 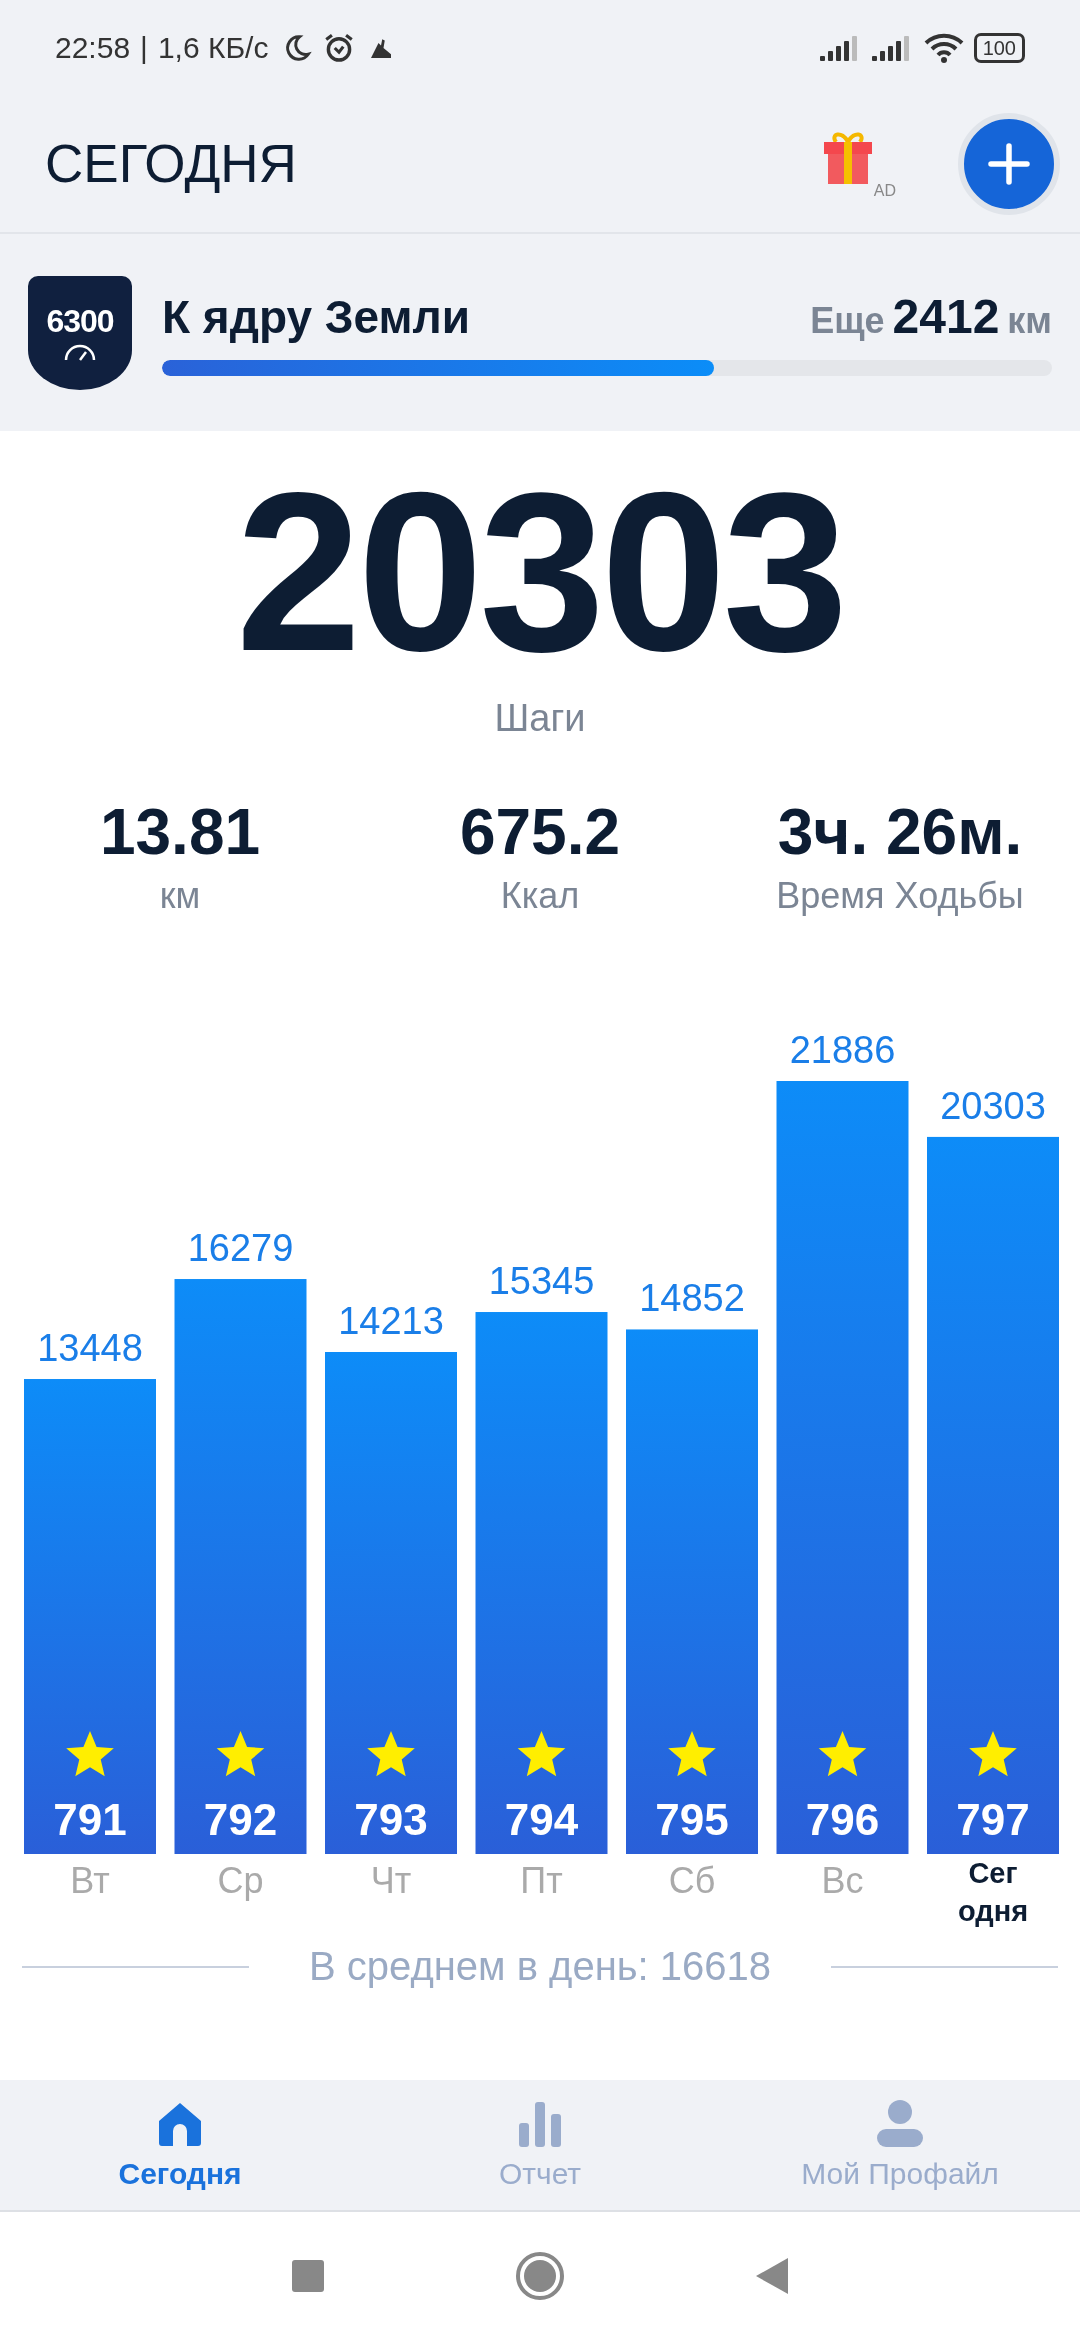 I want to click on bar-count-label: 795, so click(x=692, y=1819).